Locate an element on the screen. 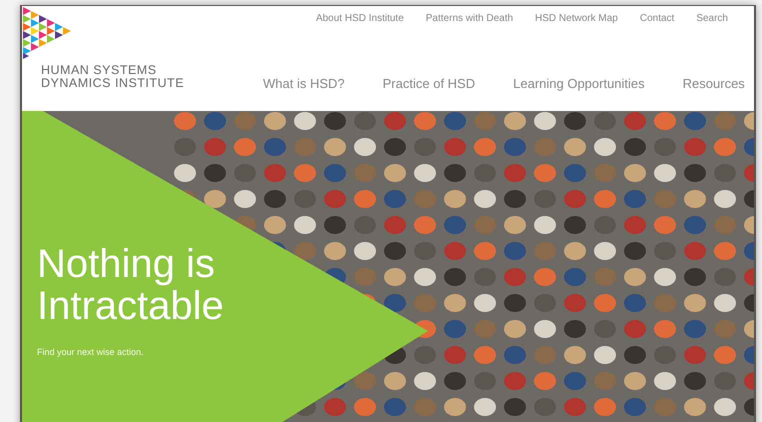  top-nav-link: Patterns with Death is located at coordinates (470, 18).